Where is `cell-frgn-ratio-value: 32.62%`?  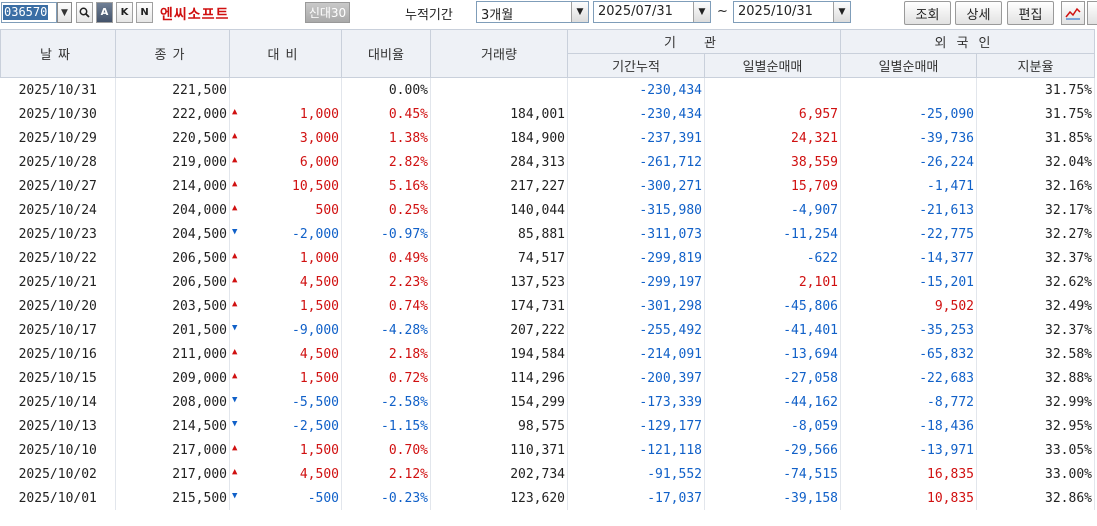 cell-frgn-ratio-value: 32.62% is located at coordinates (1068, 282).